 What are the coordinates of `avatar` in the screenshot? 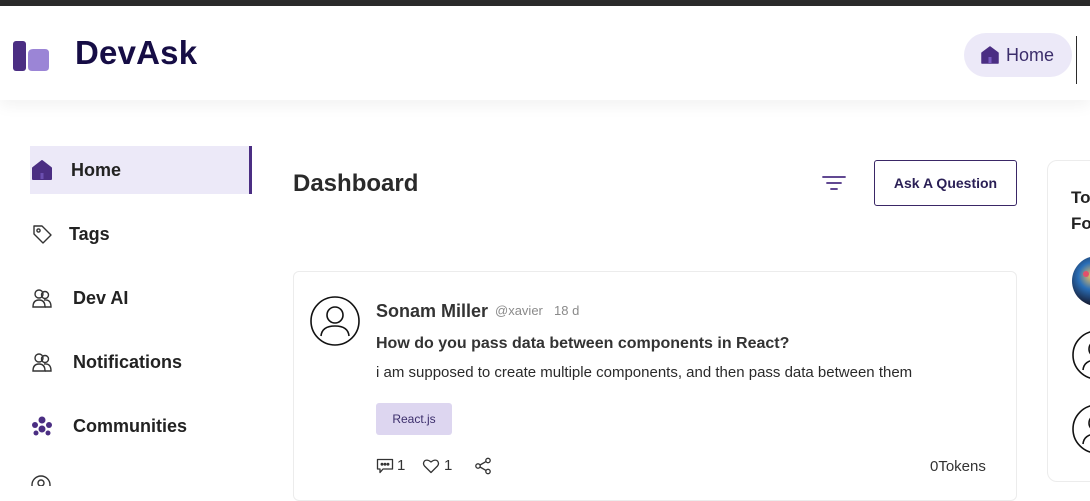 It's located at (335, 321).